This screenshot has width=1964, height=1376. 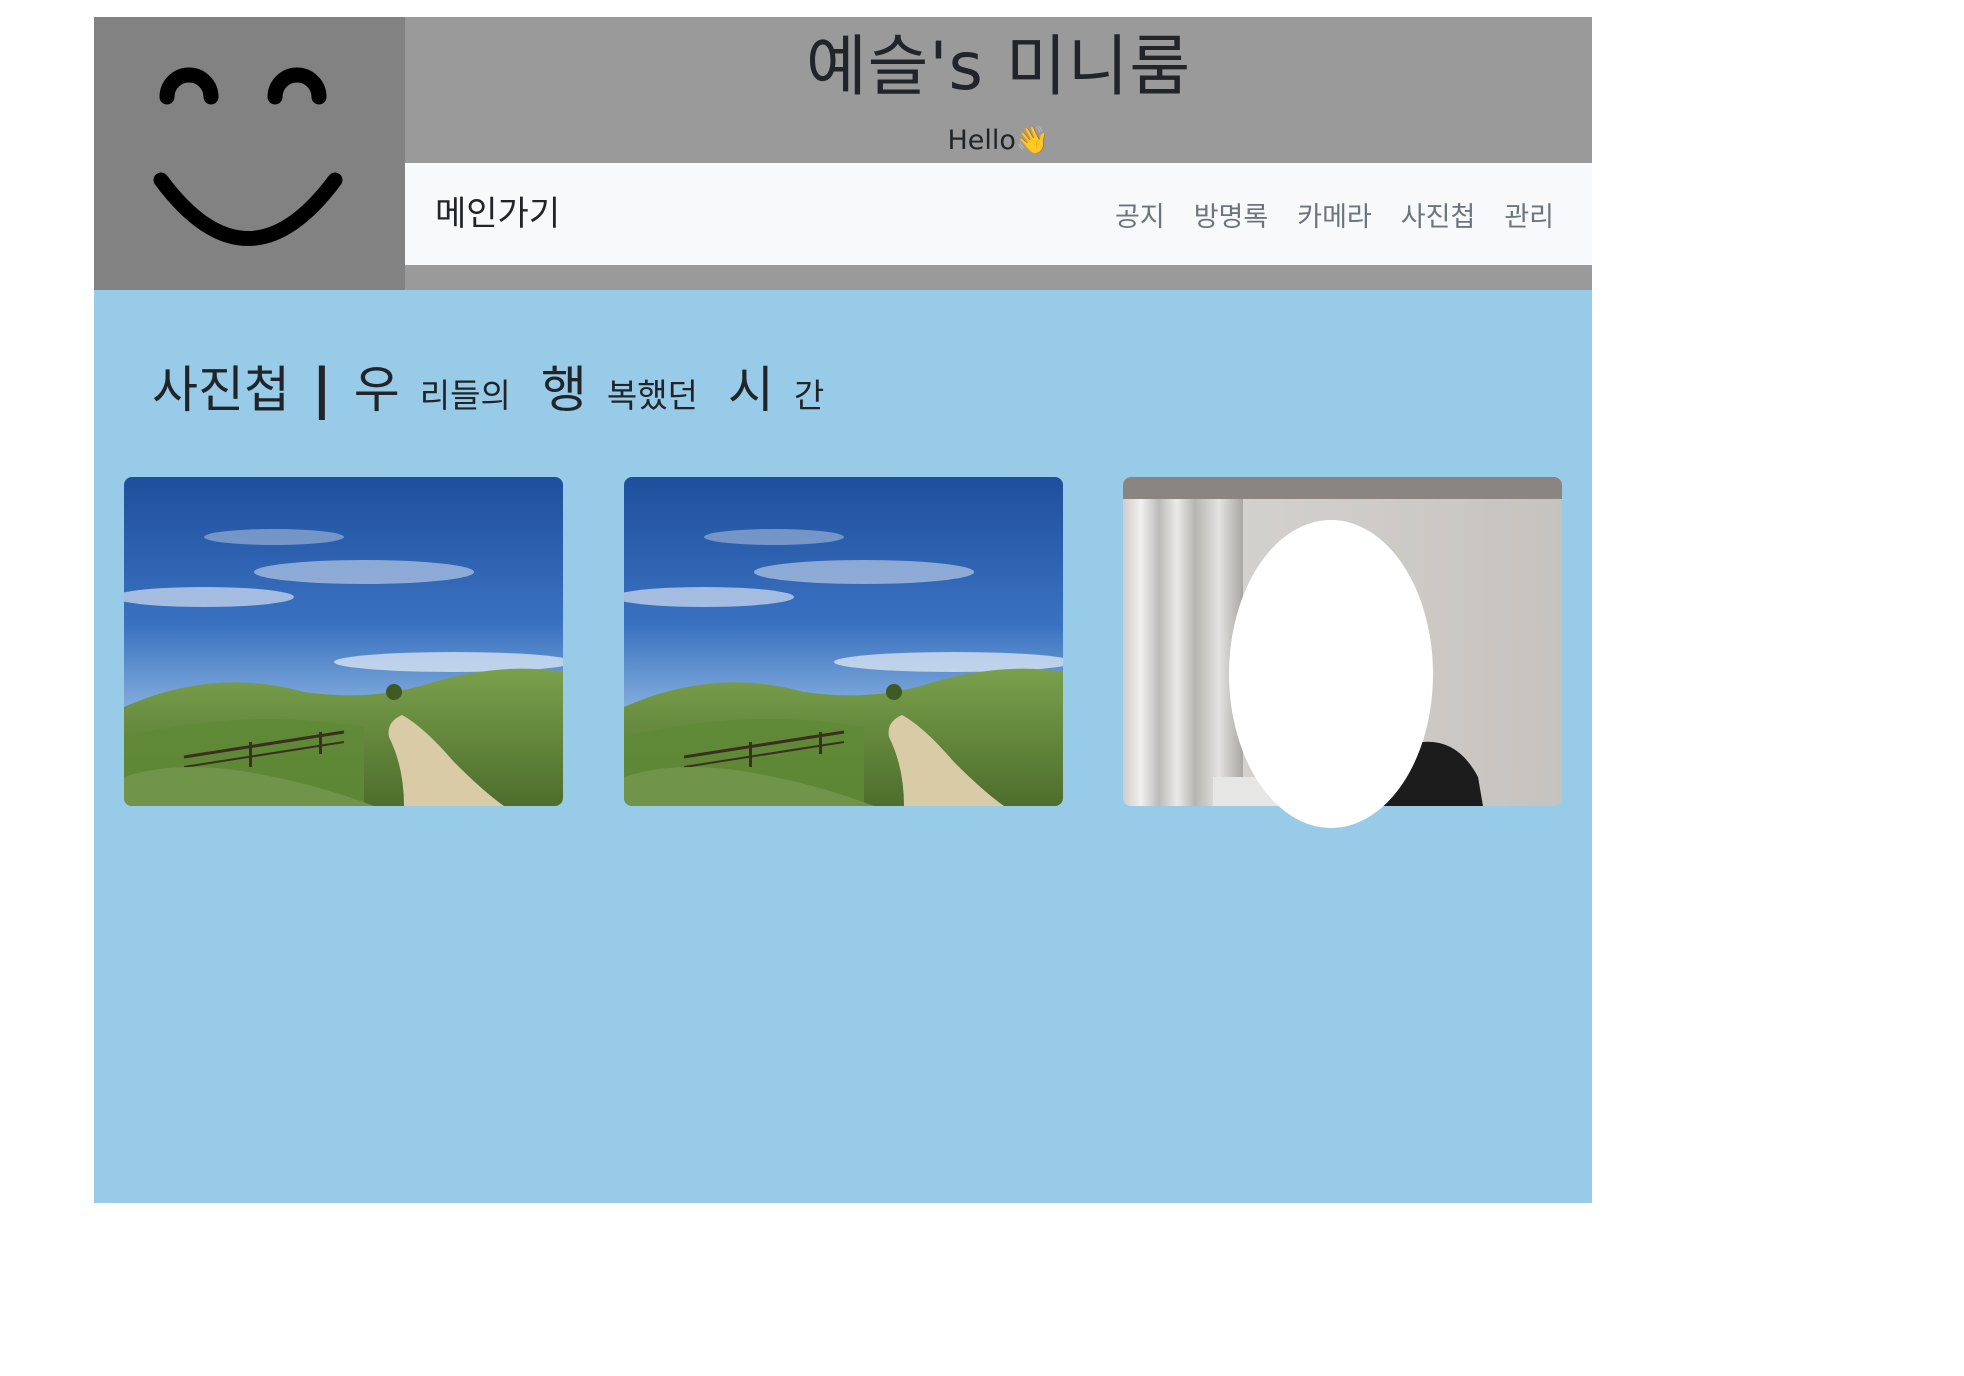 What do you see at coordinates (998, 214) in the screenshot?
I see `navbar: 메인가기 공지 방명록 카메라 사진첩 관리` at bounding box center [998, 214].